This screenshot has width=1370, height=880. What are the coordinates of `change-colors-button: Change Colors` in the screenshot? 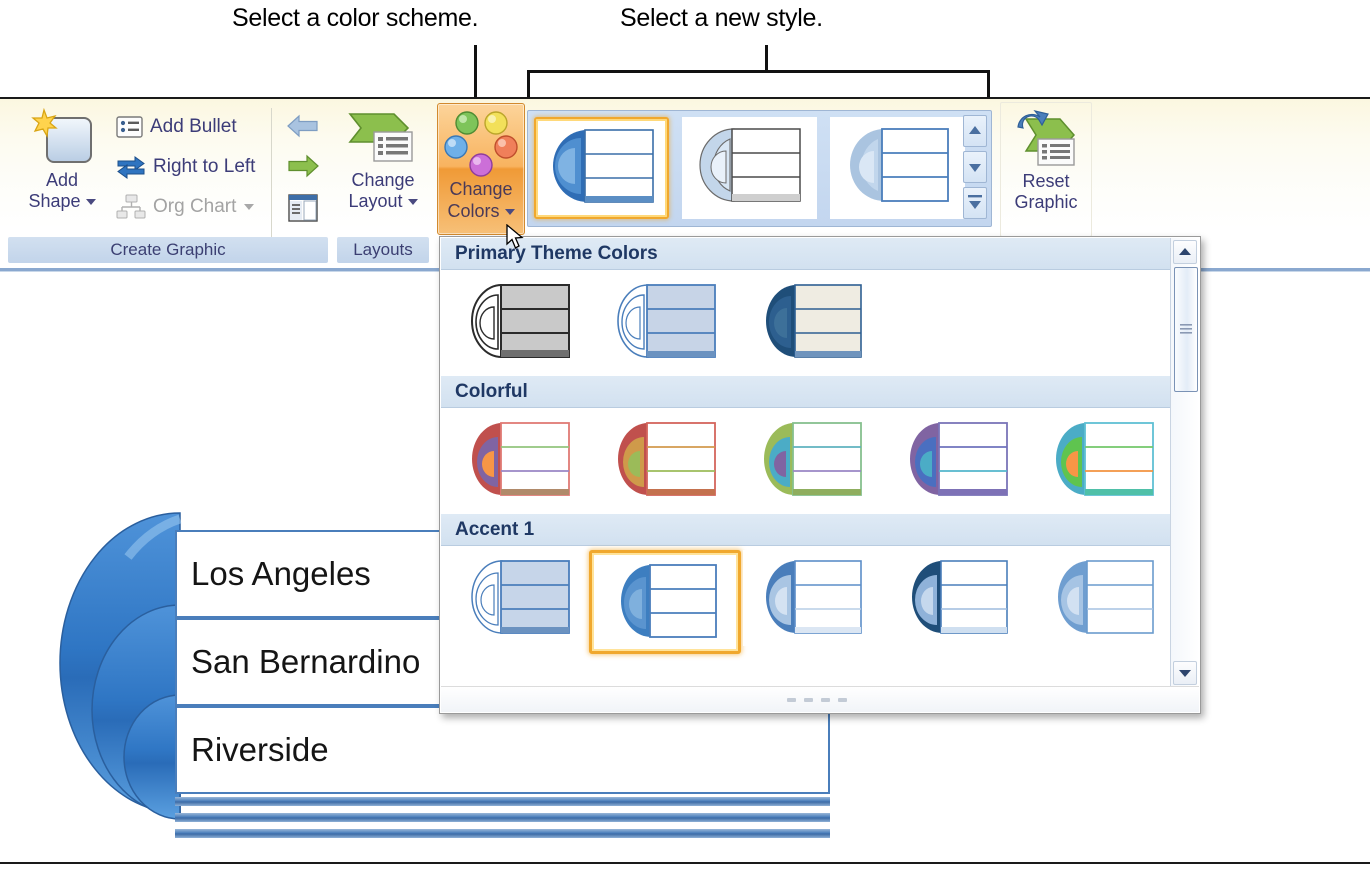 It's located at (481, 169).